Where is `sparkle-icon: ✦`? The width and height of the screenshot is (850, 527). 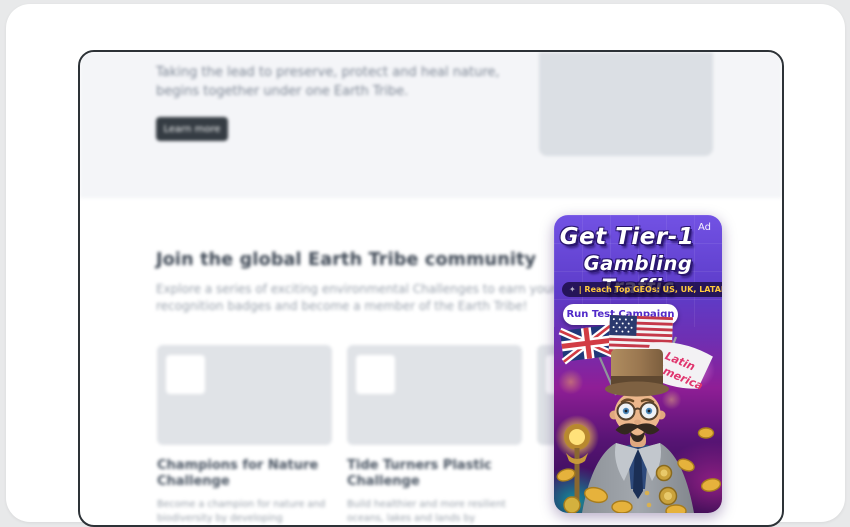 sparkle-icon: ✦ is located at coordinates (572, 289).